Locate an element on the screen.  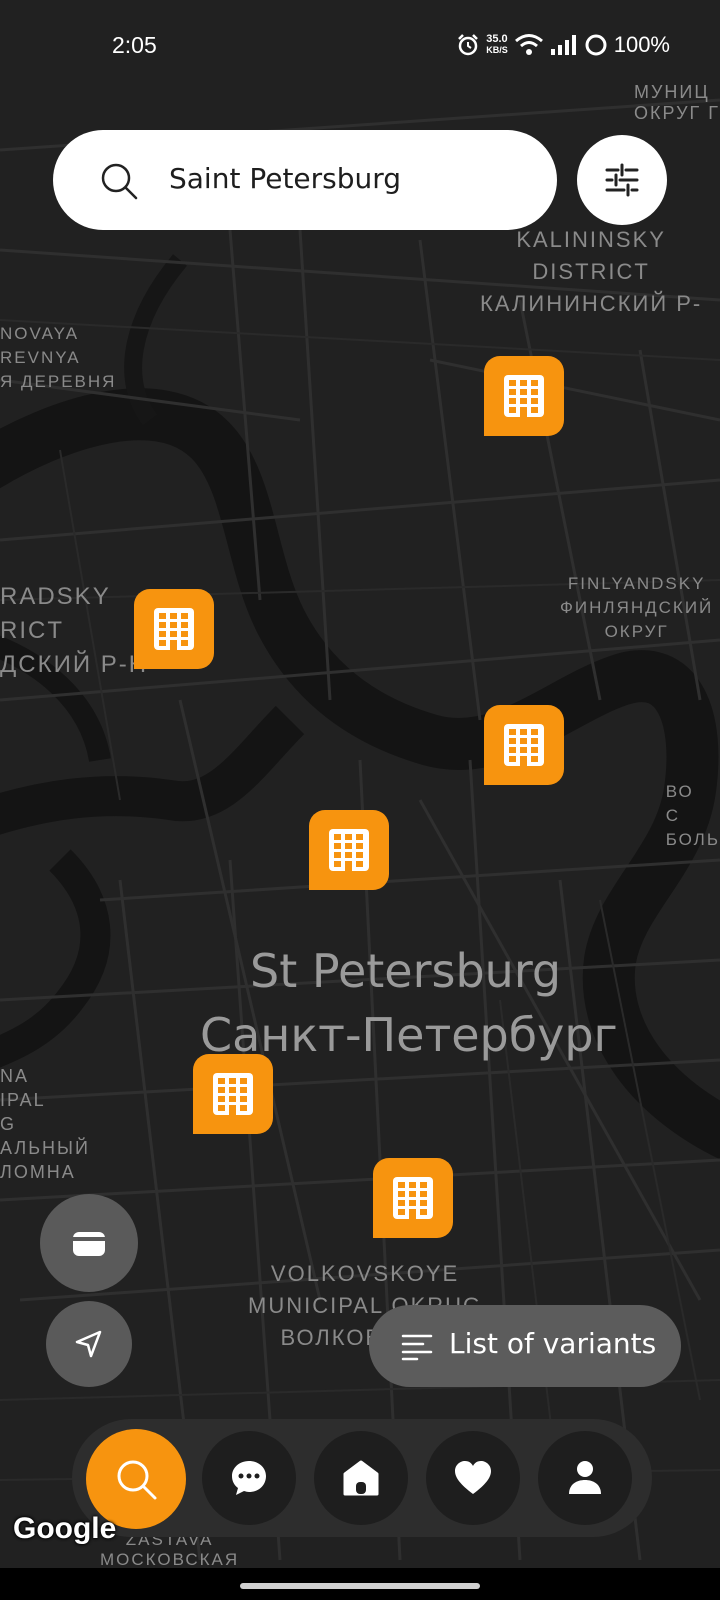
profile-icon is located at coordinates (585, 1477).